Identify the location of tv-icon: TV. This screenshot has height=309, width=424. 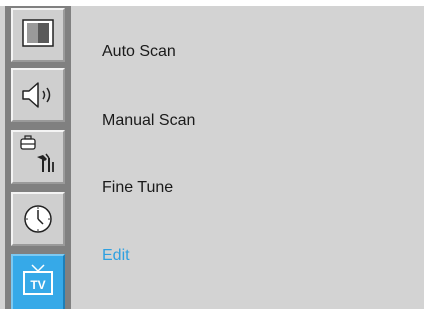
(38, 279).